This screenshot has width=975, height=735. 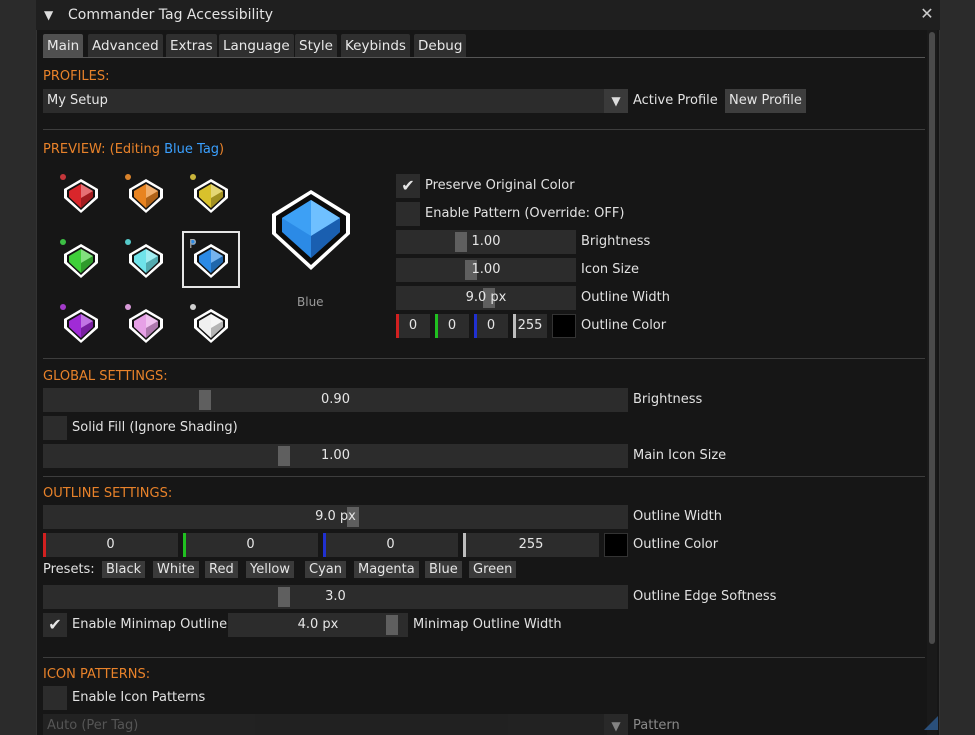 I want to click on minimap-outline-width-slider: 4.0 px, so click(x=318, y=625).